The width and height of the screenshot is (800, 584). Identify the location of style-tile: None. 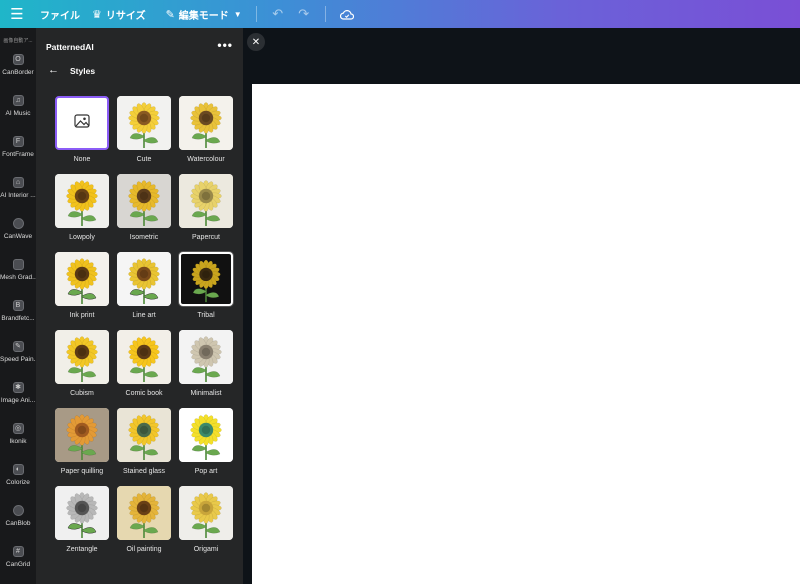
(82, 131).